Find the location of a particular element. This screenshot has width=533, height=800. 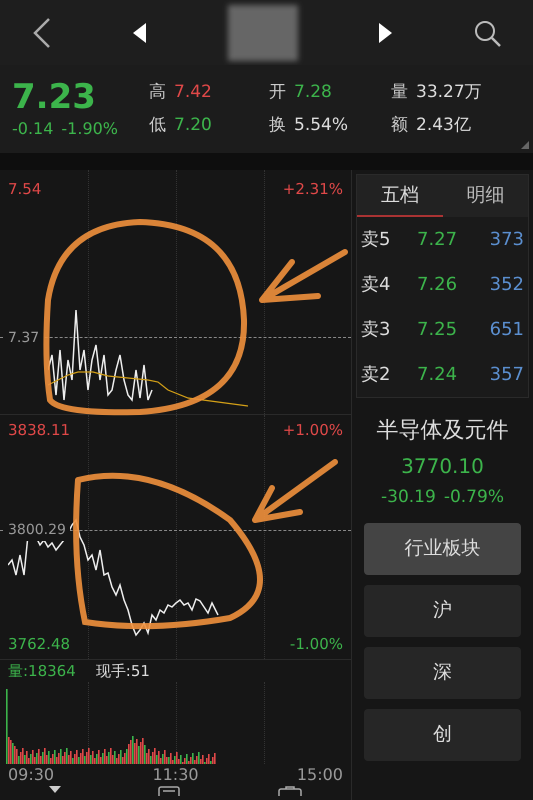

stat-value: 7.42 is located at coordinates (193, 92).